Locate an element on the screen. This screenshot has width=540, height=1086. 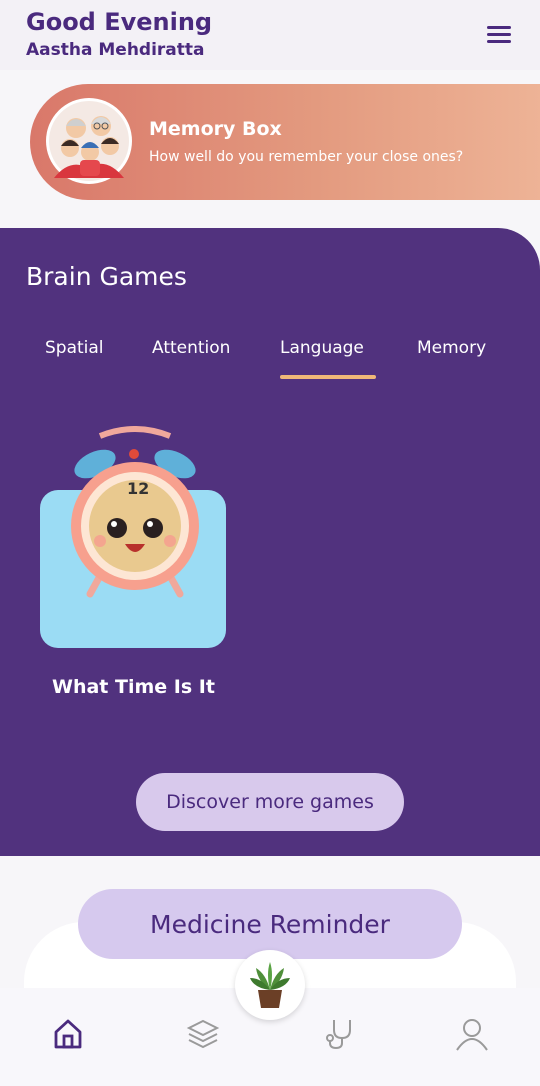
app-header: Good Evening Aastha Mehdiratta is located at coordinates (270, 35).